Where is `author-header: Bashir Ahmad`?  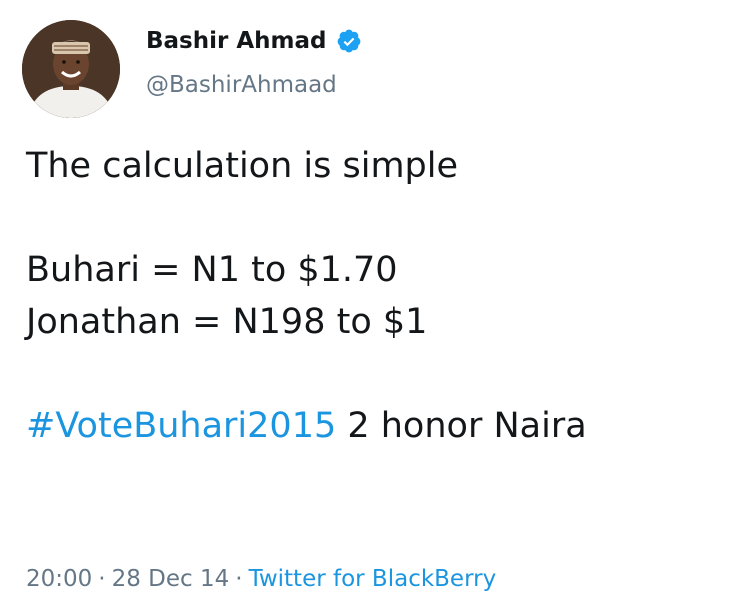 author-header: Bashir Ahmad is located at coordinates (254, 41).